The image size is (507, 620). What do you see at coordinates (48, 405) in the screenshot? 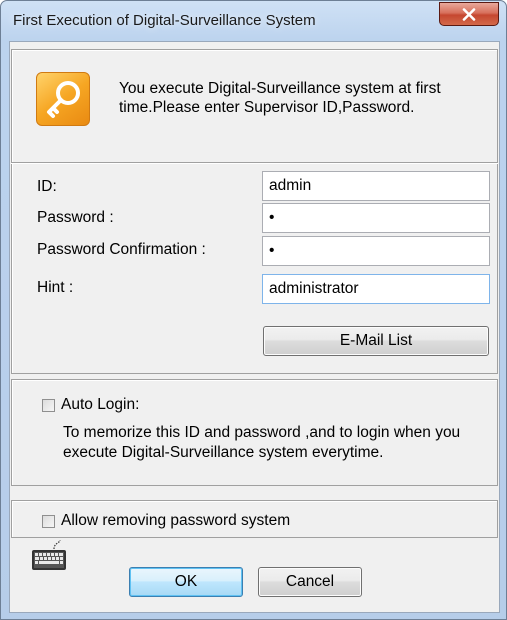
I see `auto-login-checkbox` at bounding box center [48, 405].